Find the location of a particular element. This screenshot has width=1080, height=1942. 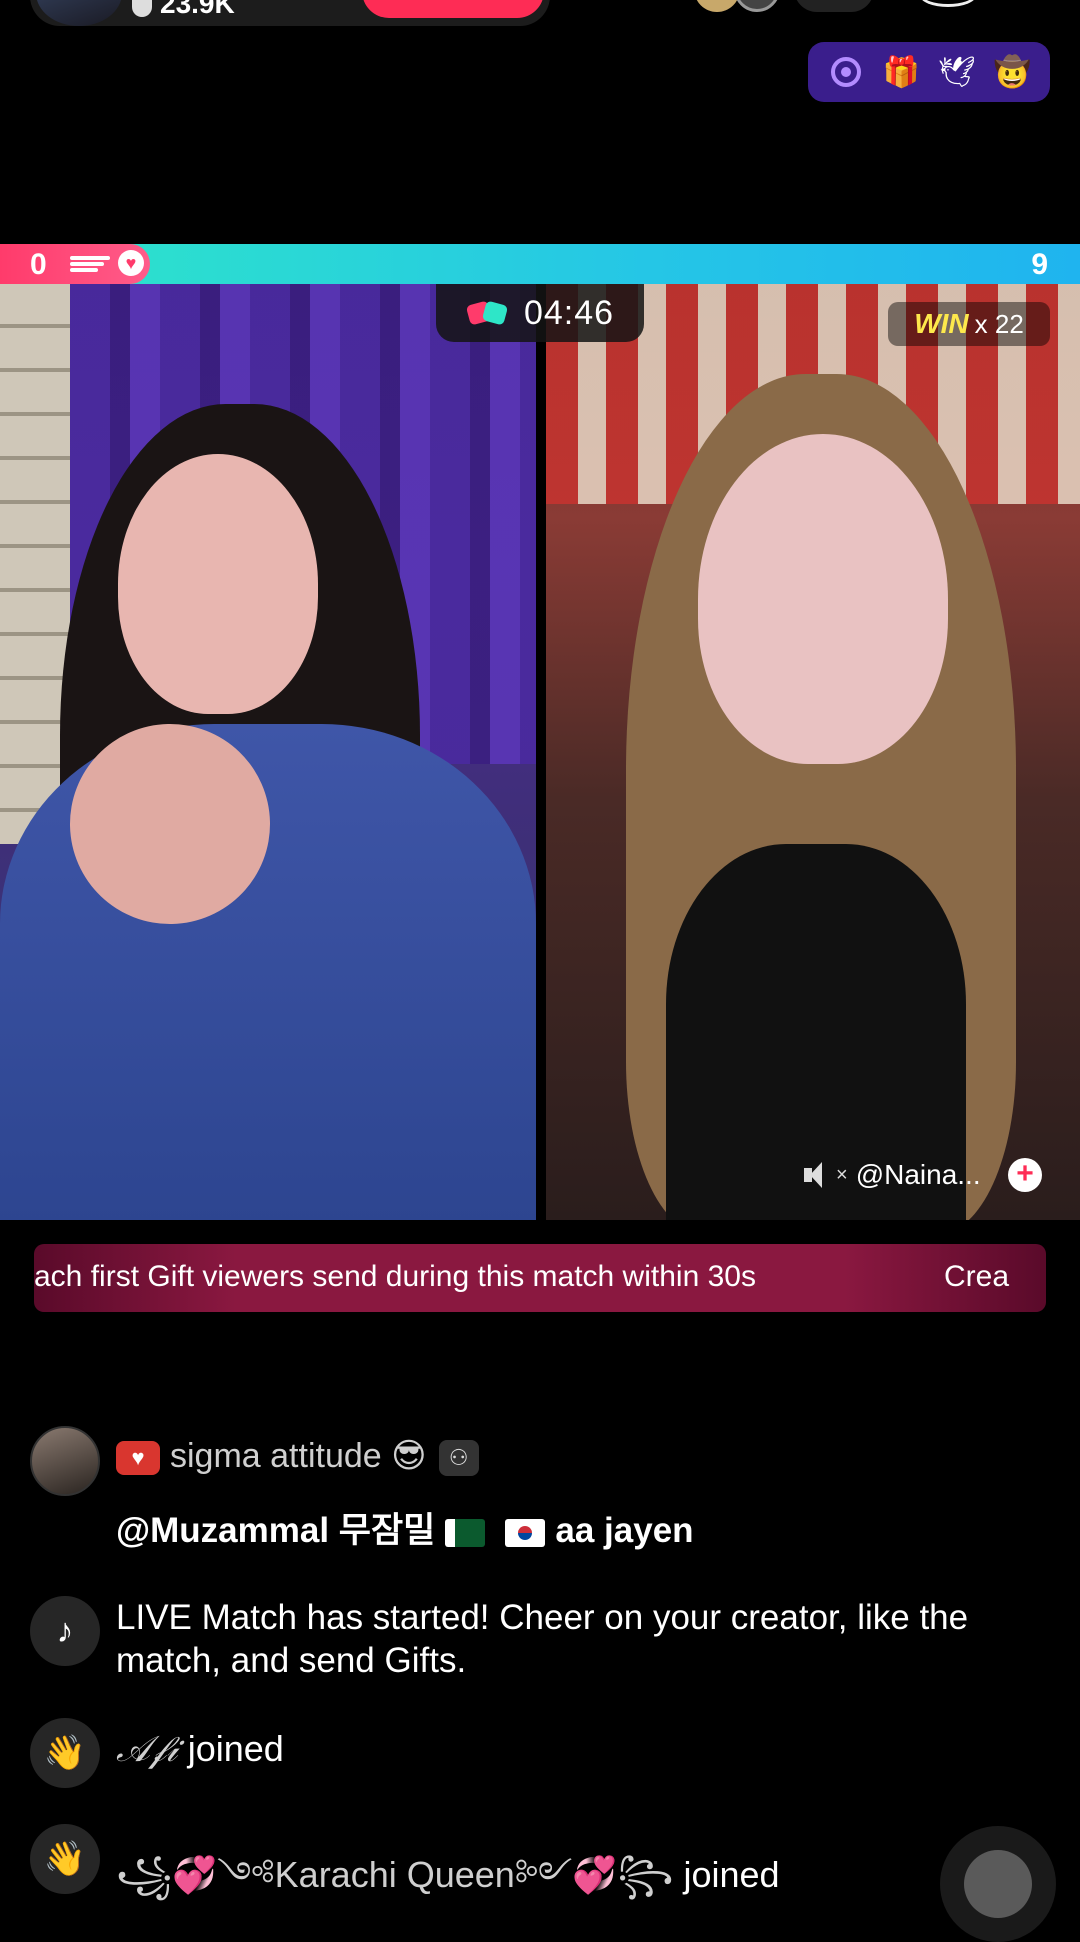

mention-text: @Muzammal 무잠밀 is located at coordinates (276, 1530).